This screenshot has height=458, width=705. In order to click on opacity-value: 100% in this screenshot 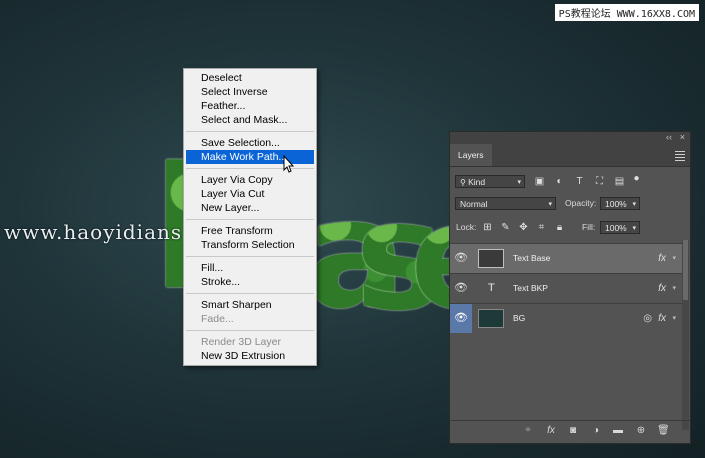, I will do `click(616, 204)`.